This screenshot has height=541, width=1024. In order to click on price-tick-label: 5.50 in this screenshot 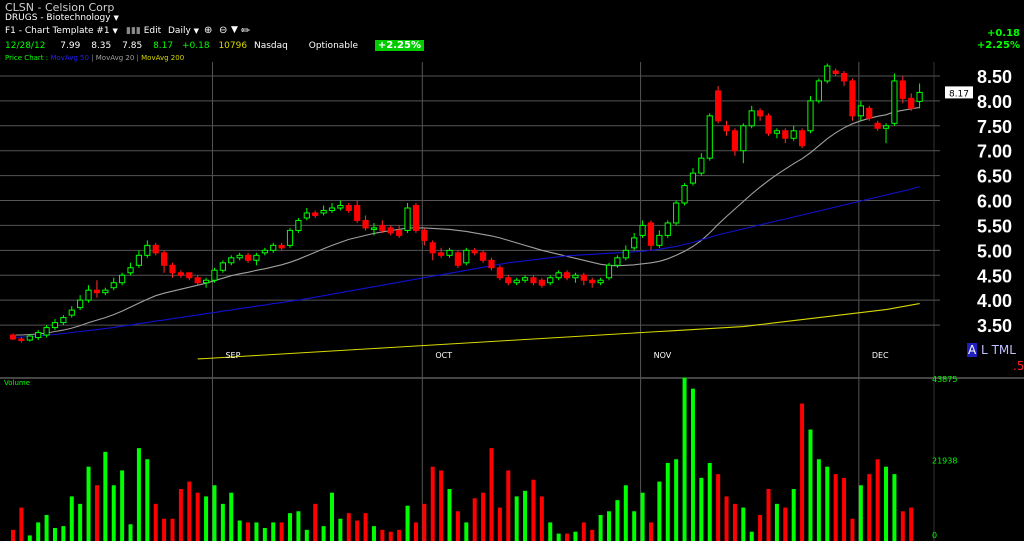, I will do `click(994, 226)`.